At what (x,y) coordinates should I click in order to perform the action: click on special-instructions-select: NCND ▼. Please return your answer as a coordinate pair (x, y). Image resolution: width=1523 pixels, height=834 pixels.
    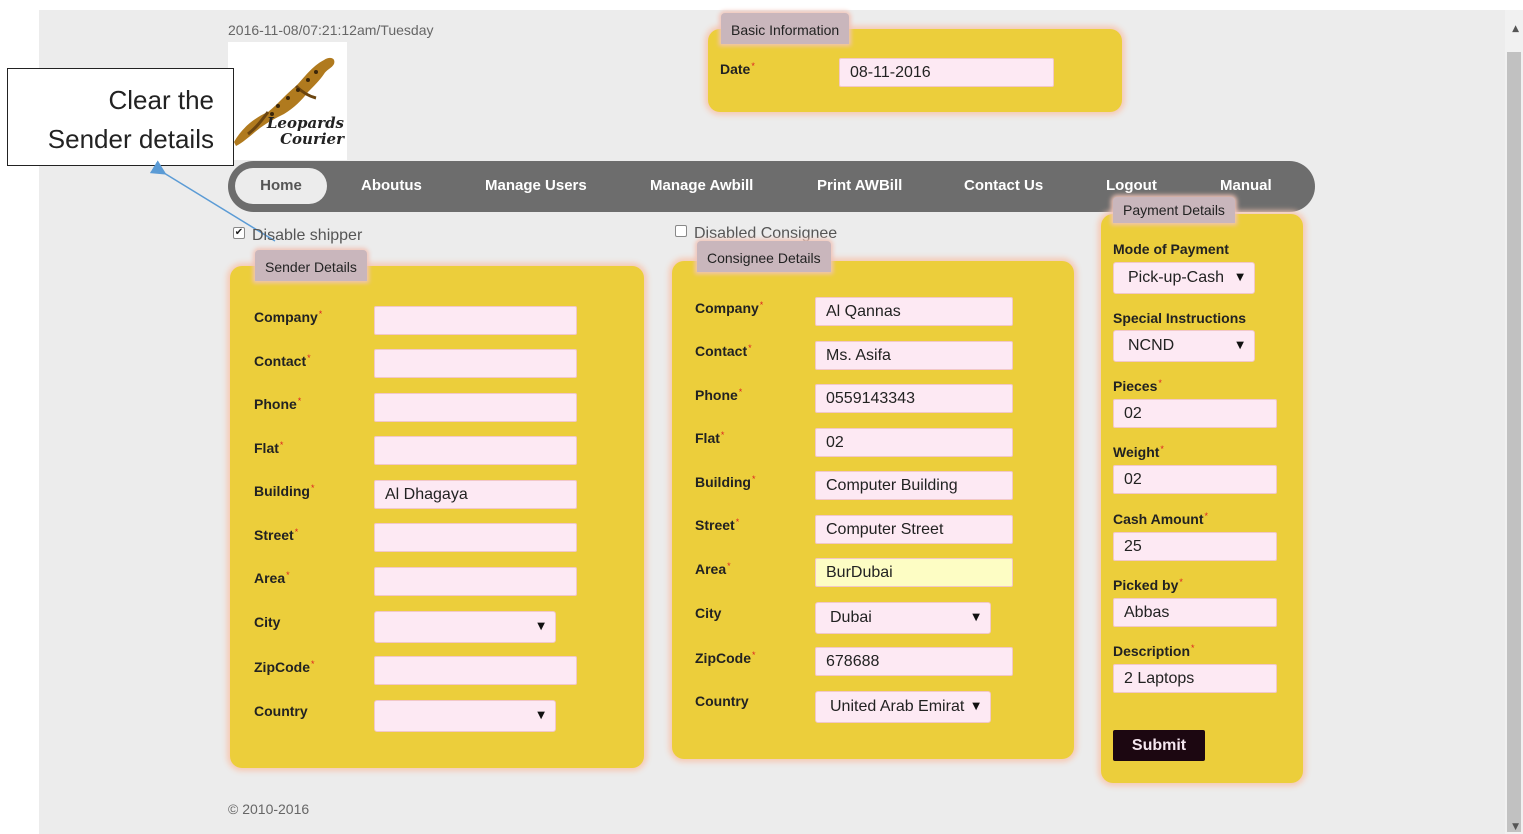
    Looking at the image, I should click on (1184, 346).